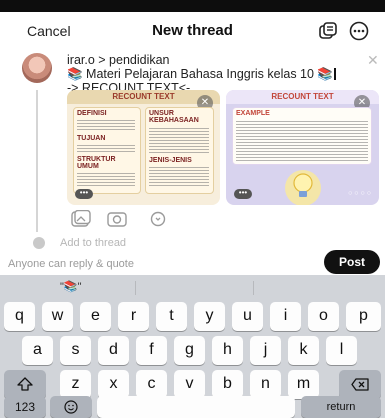  Describe the element at coordinates (37, 350) in the screenshot. I see `key-a: a` at that location.